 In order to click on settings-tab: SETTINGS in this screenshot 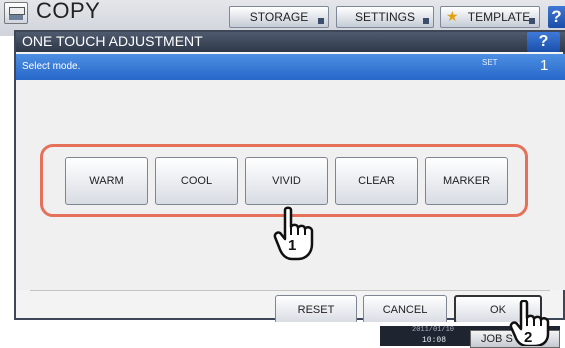, I will do `click(385, 17)`.